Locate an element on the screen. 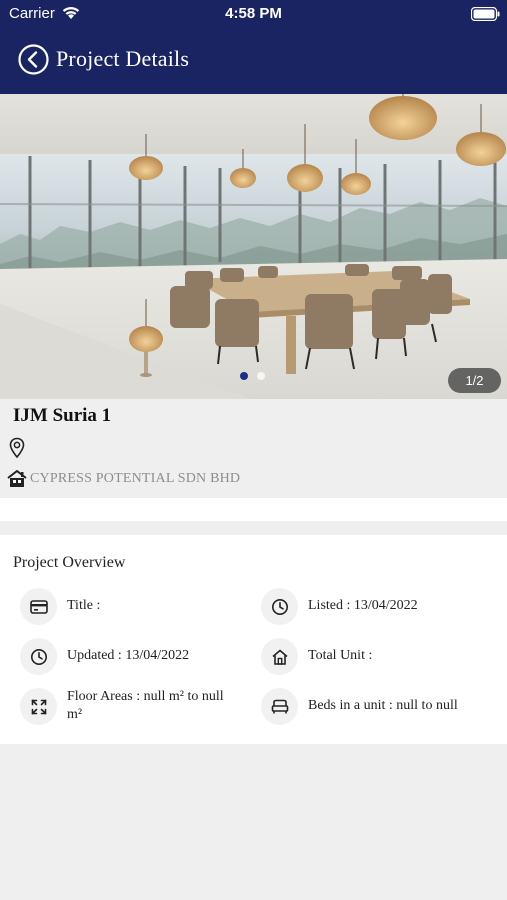  navigation-bar: Project Details is located at coordinates (253, 61).